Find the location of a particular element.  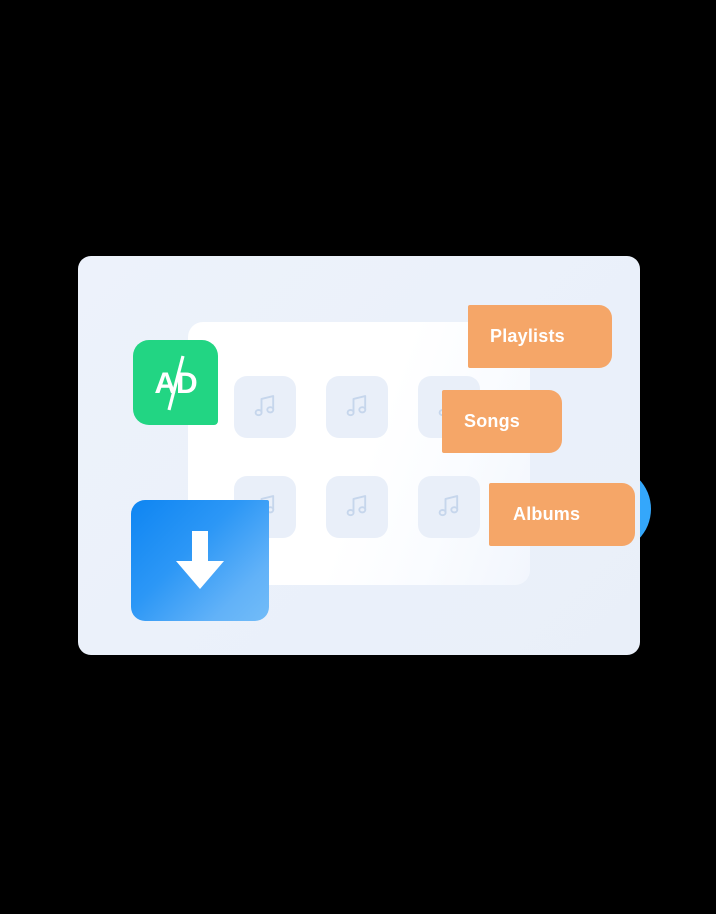

badge-songs: Songs is located at coordinates (502, 421).